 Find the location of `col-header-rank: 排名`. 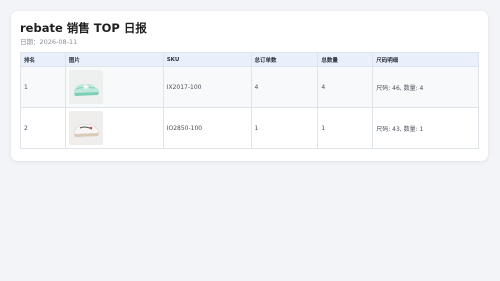

col-header-rank: 排名 is located at coordinates (43, 59).